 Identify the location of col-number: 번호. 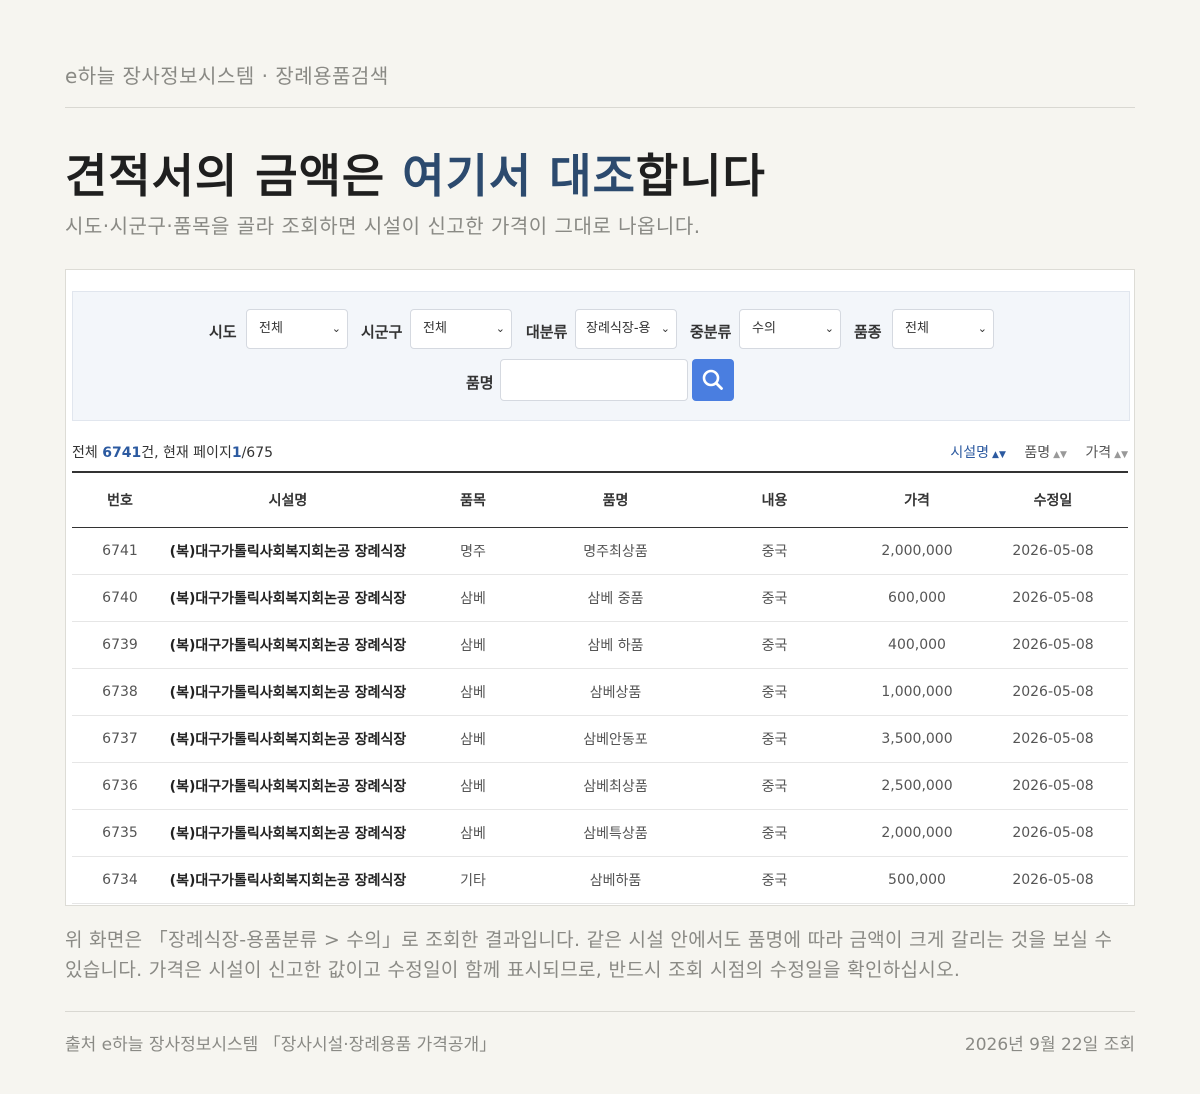
(120, 499).